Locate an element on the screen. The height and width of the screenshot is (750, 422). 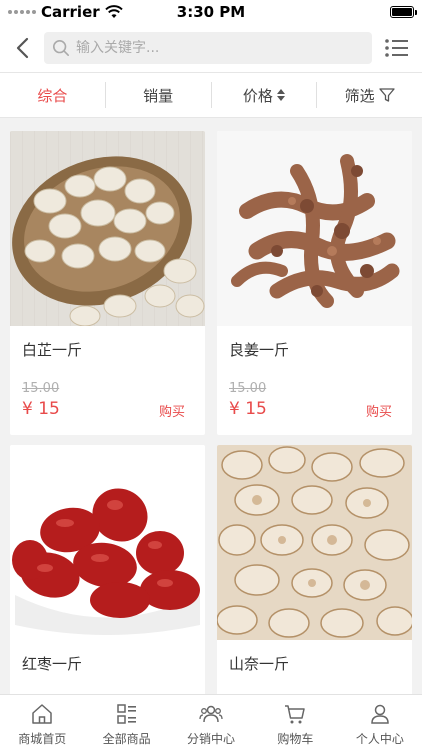
search-box is located at coordinates (208, 48).